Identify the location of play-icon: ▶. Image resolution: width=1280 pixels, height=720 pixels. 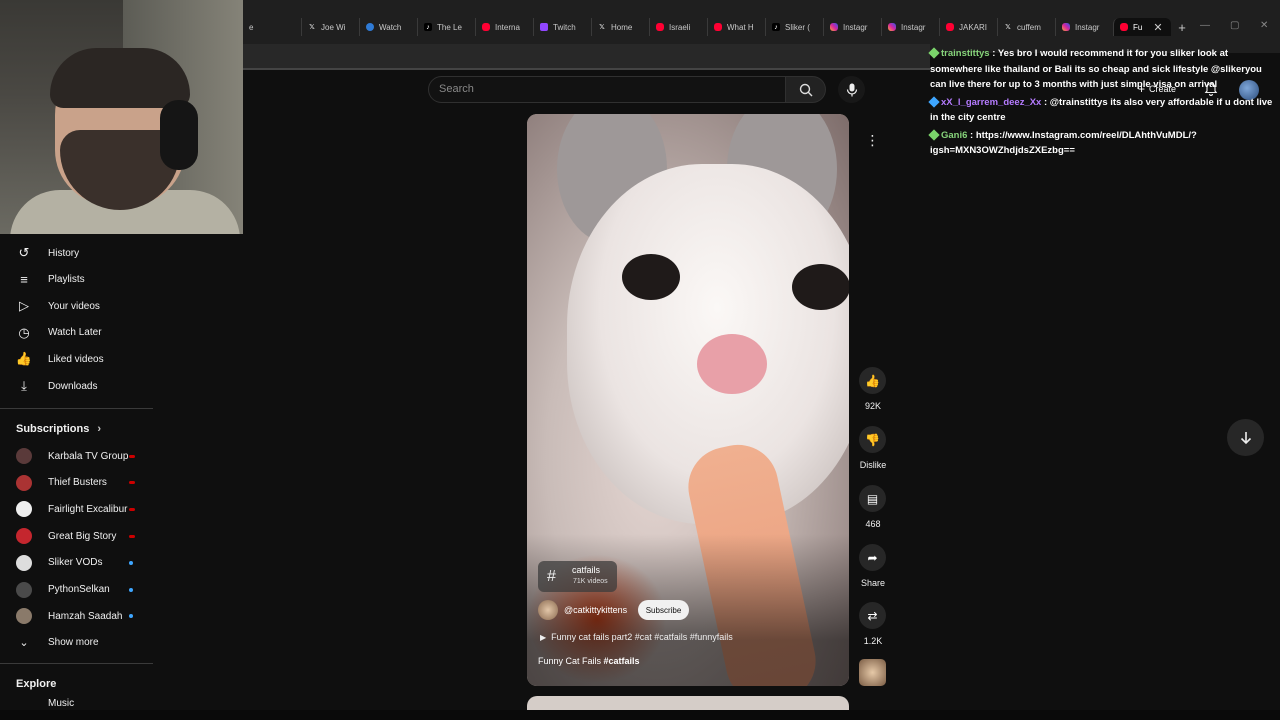
(543, 637).